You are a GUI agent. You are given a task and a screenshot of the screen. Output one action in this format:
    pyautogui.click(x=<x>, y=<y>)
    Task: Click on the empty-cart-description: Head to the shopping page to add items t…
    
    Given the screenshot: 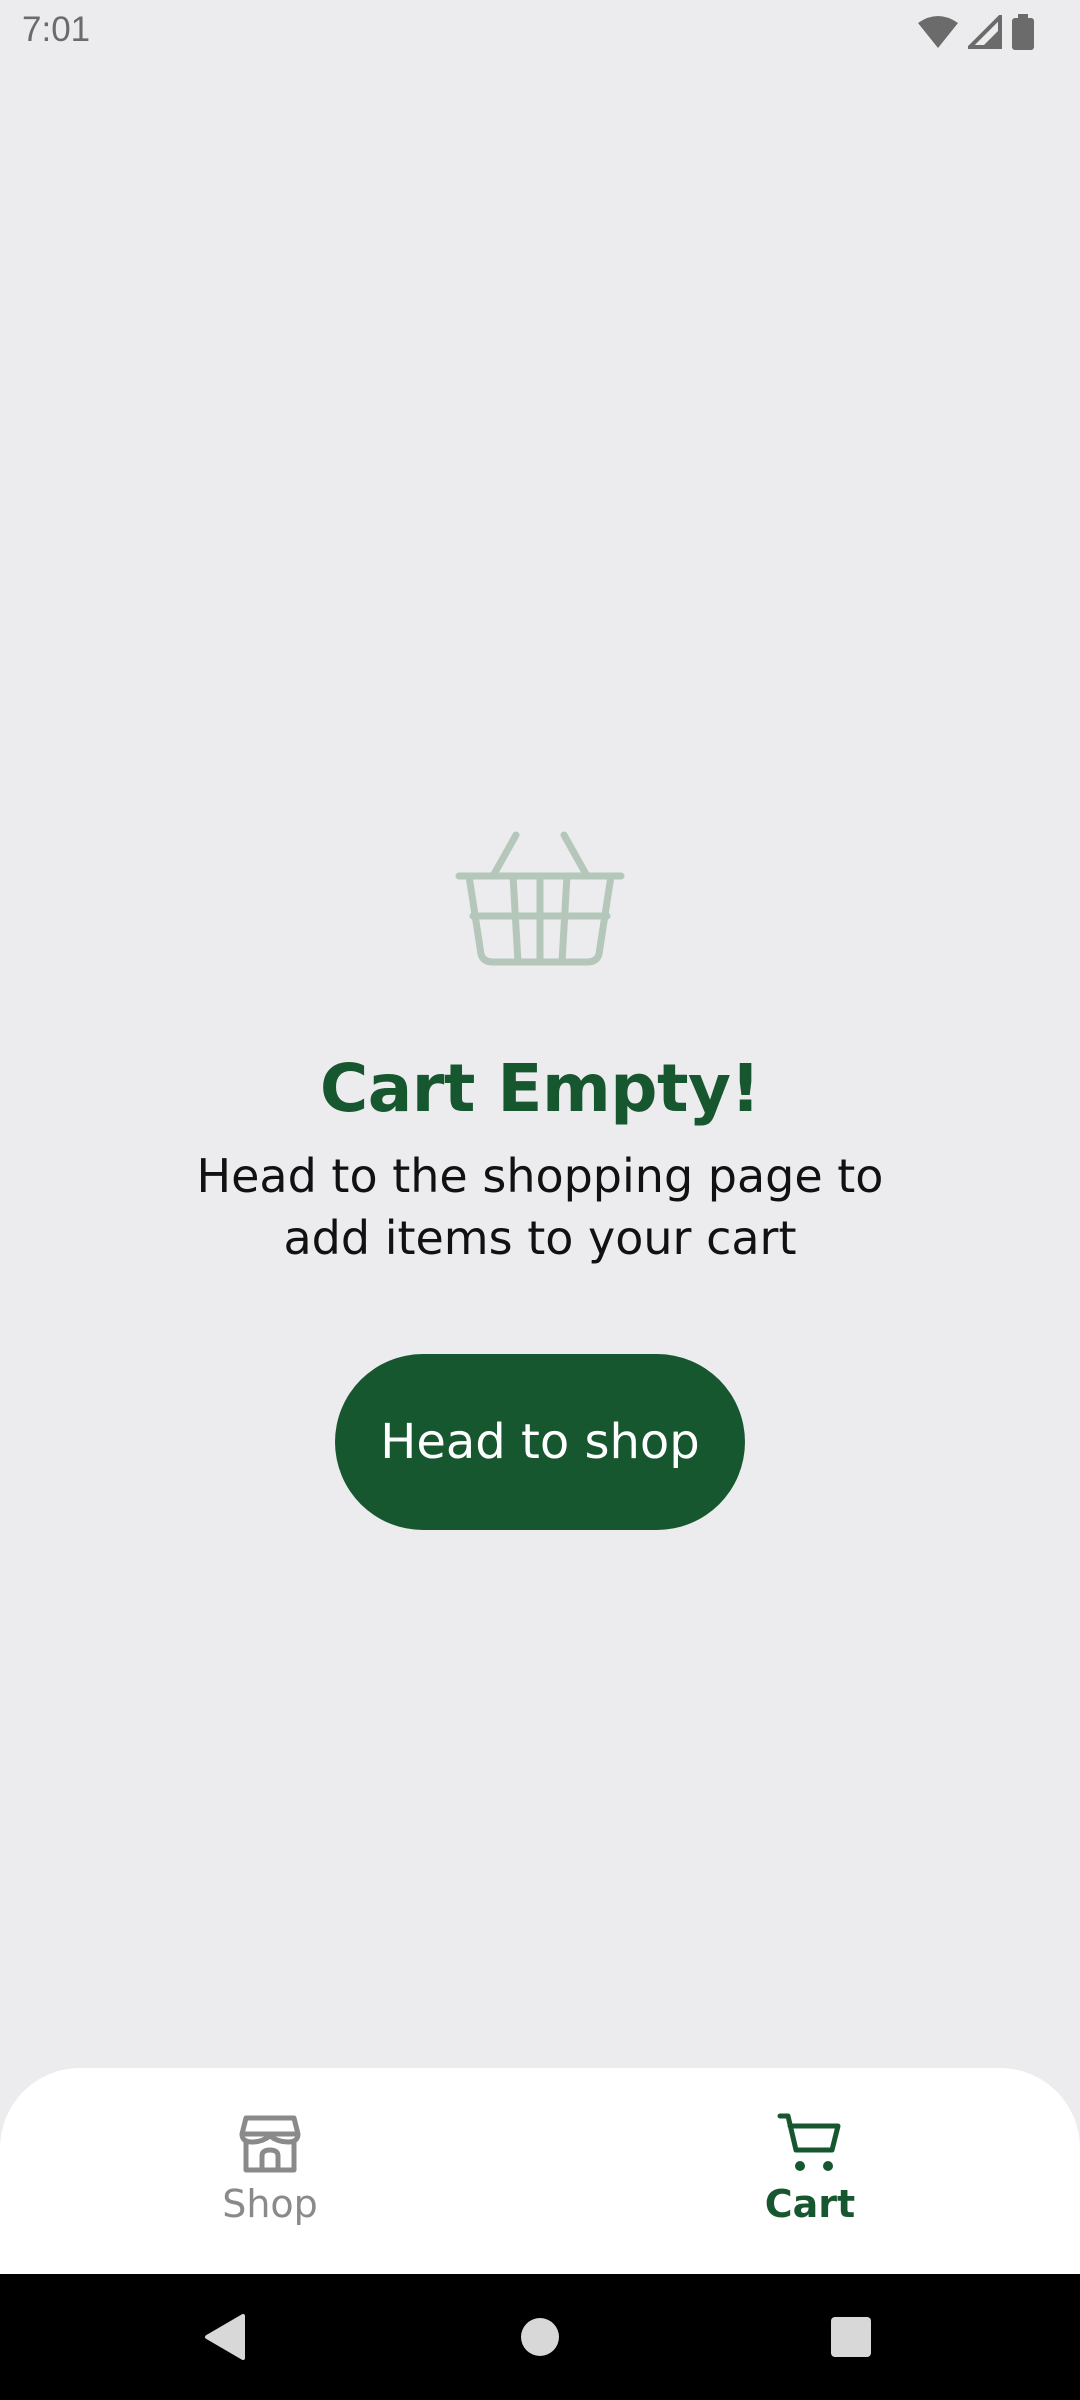 What is the action you would take?
    pyautogui.click(x=540, y=1207)
    